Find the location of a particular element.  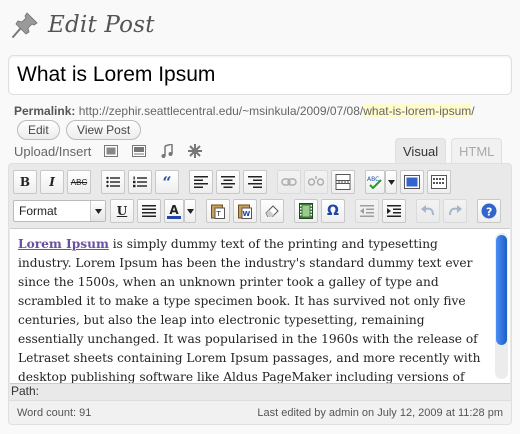

read-more-icon is located at coordinates (343, 182).